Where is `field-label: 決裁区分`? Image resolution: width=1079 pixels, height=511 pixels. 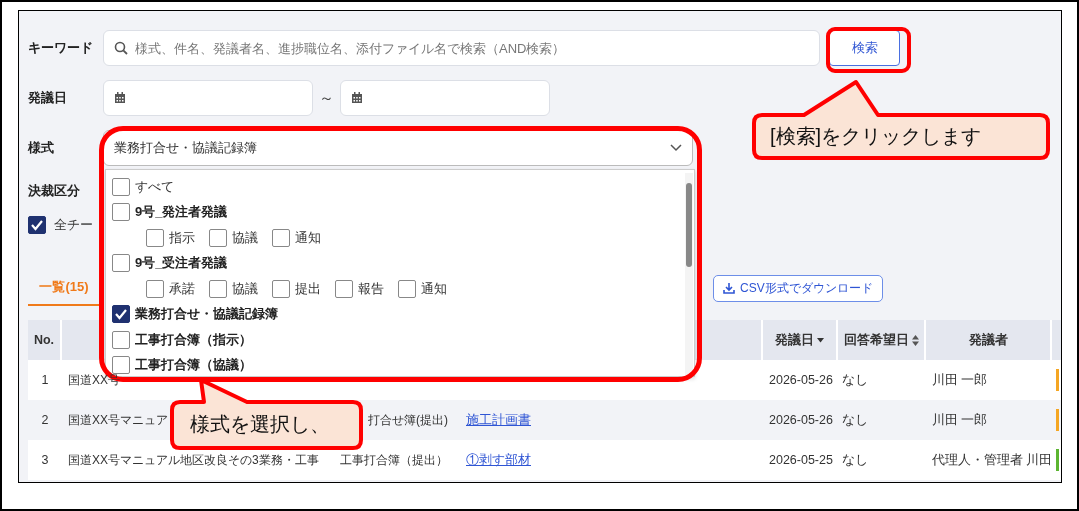 field-label: 決裁区分 is located at coordinates (54, 191).